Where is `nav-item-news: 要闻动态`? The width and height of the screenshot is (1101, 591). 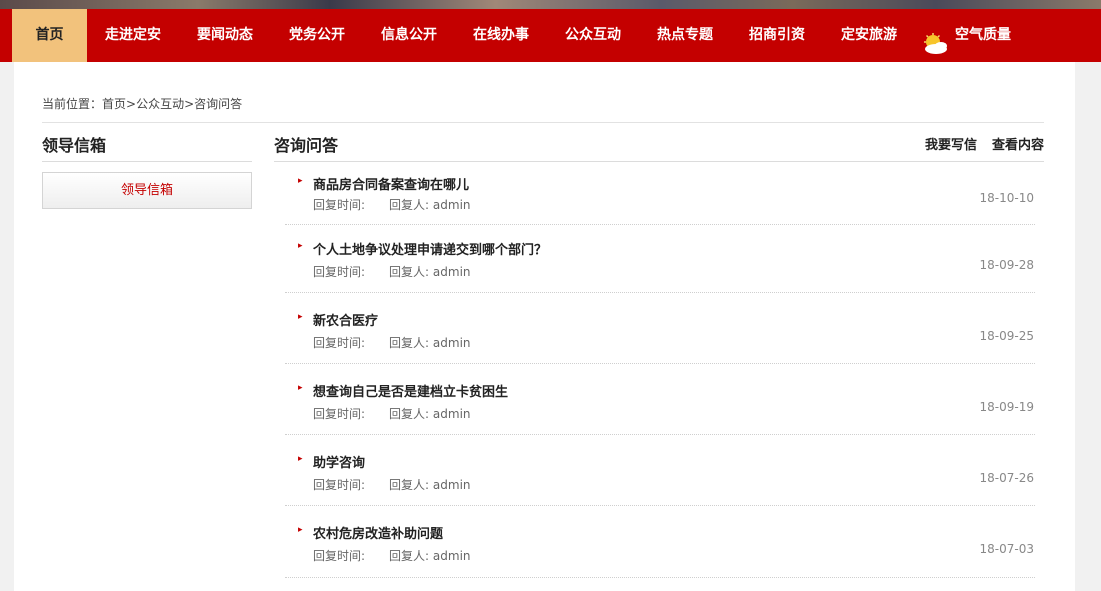 nav-item-news: 要闻动态 is located at coordinates (225, 35).